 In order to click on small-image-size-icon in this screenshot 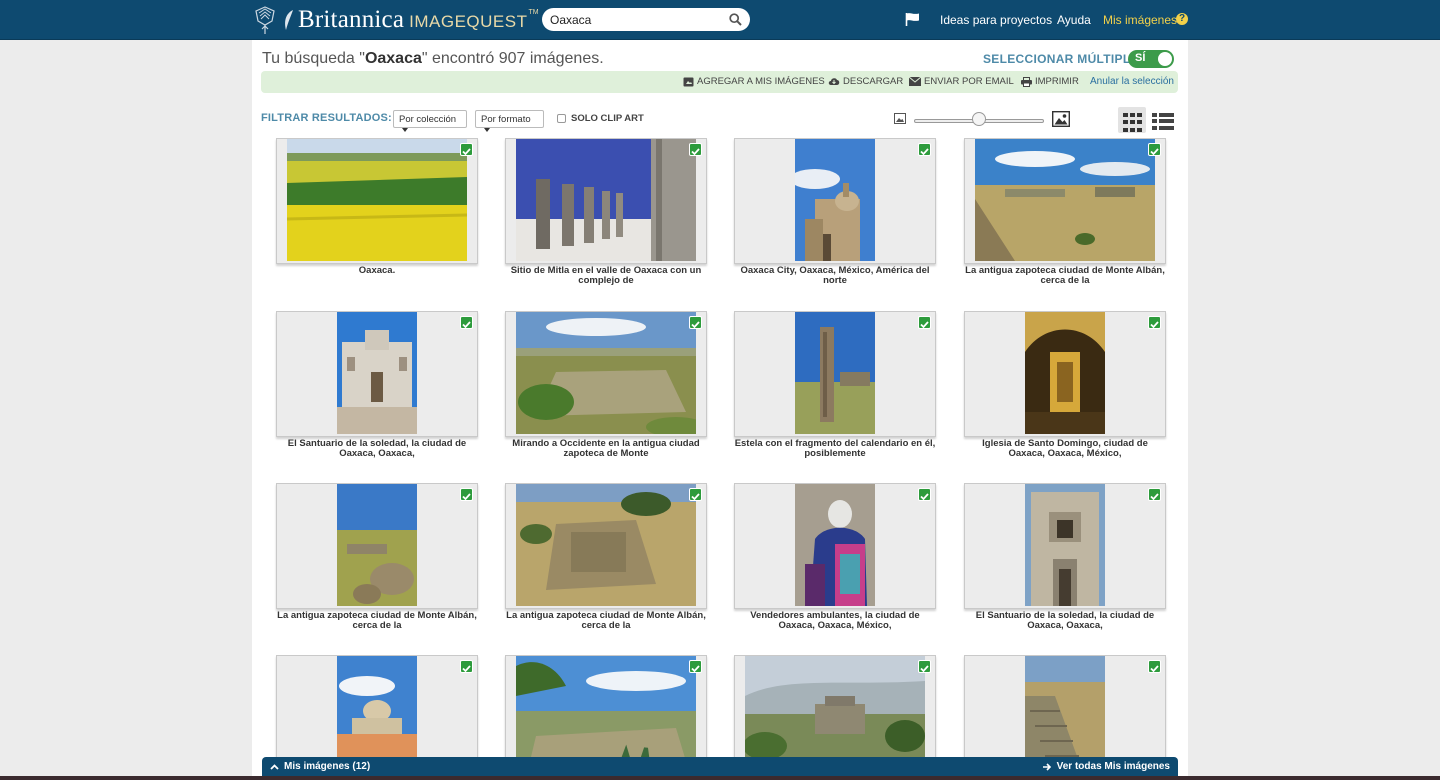, I will do `click(900, 118)`.